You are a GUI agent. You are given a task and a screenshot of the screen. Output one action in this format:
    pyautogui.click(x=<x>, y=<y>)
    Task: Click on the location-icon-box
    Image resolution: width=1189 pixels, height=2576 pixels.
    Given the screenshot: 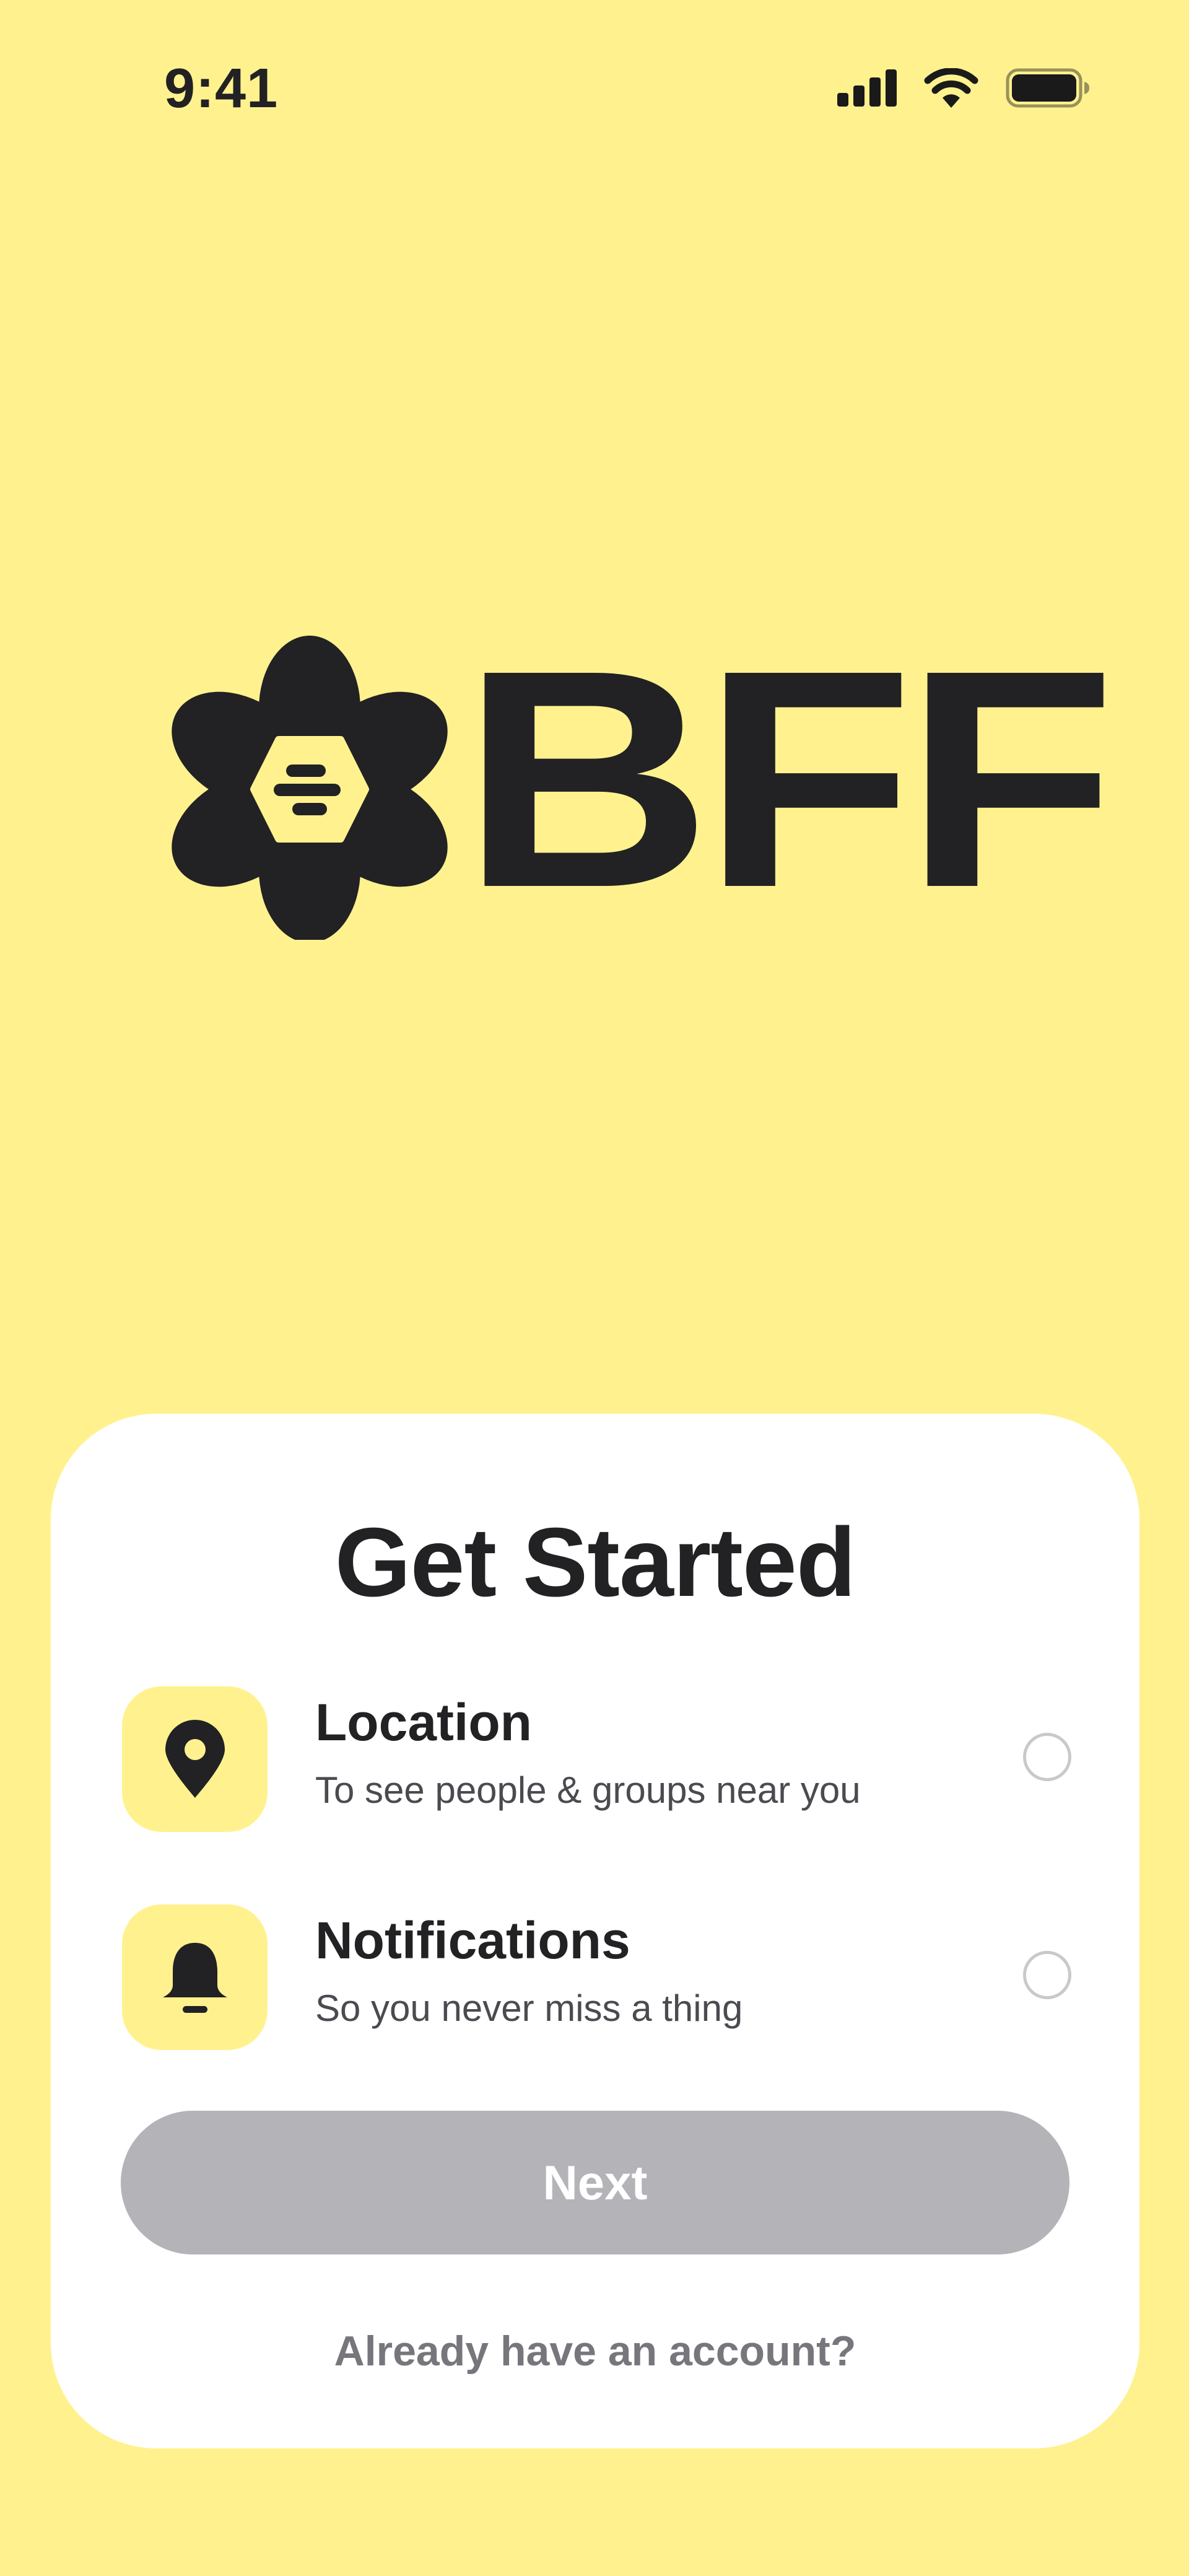 What is the action you would take?
    pyautogui.click(x=195, y=1759)
    